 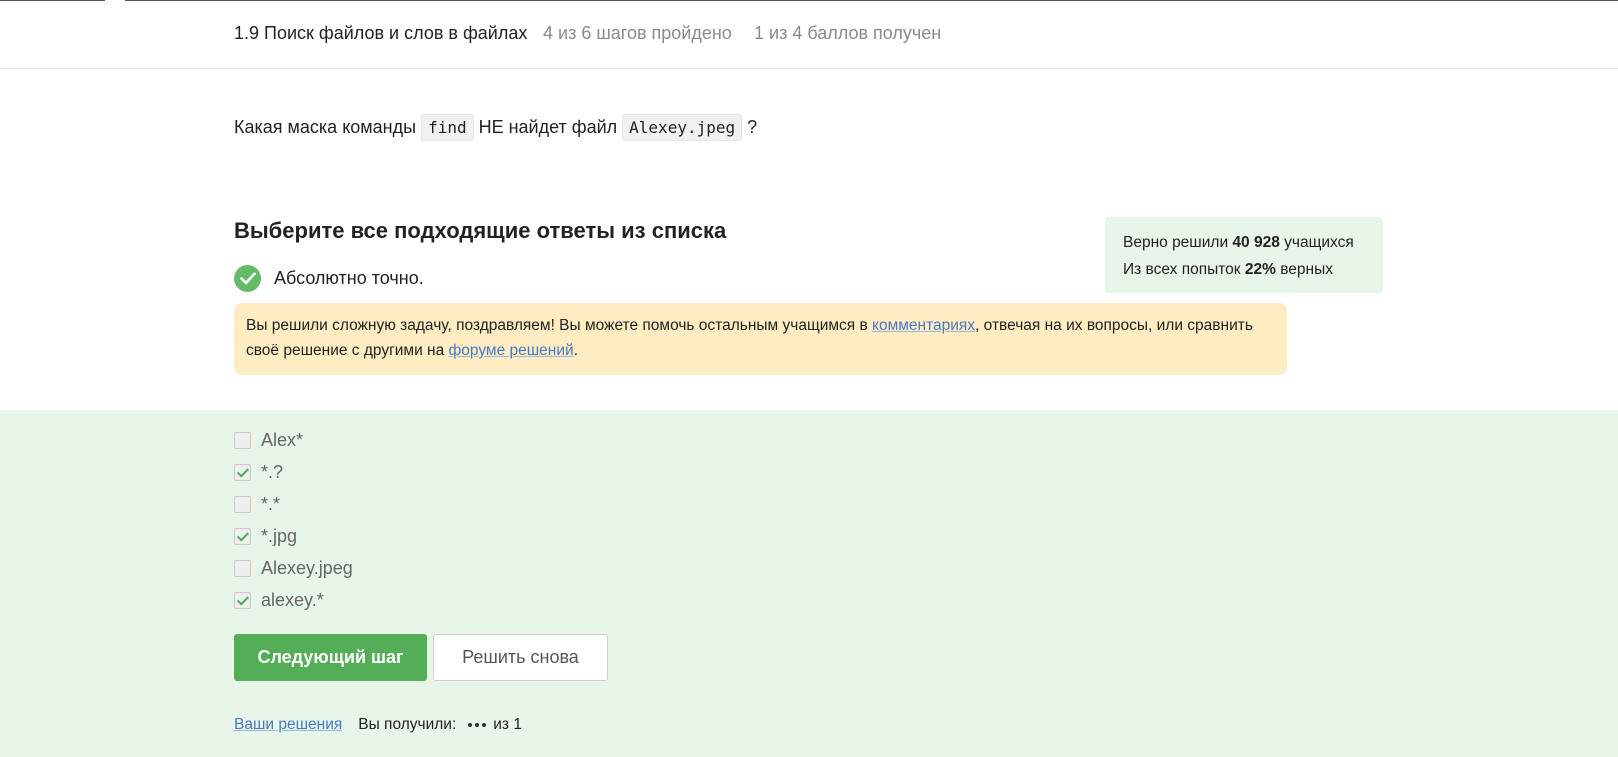 I want to click on solve-again-button: Решить снова, so click(x=520, y=657).